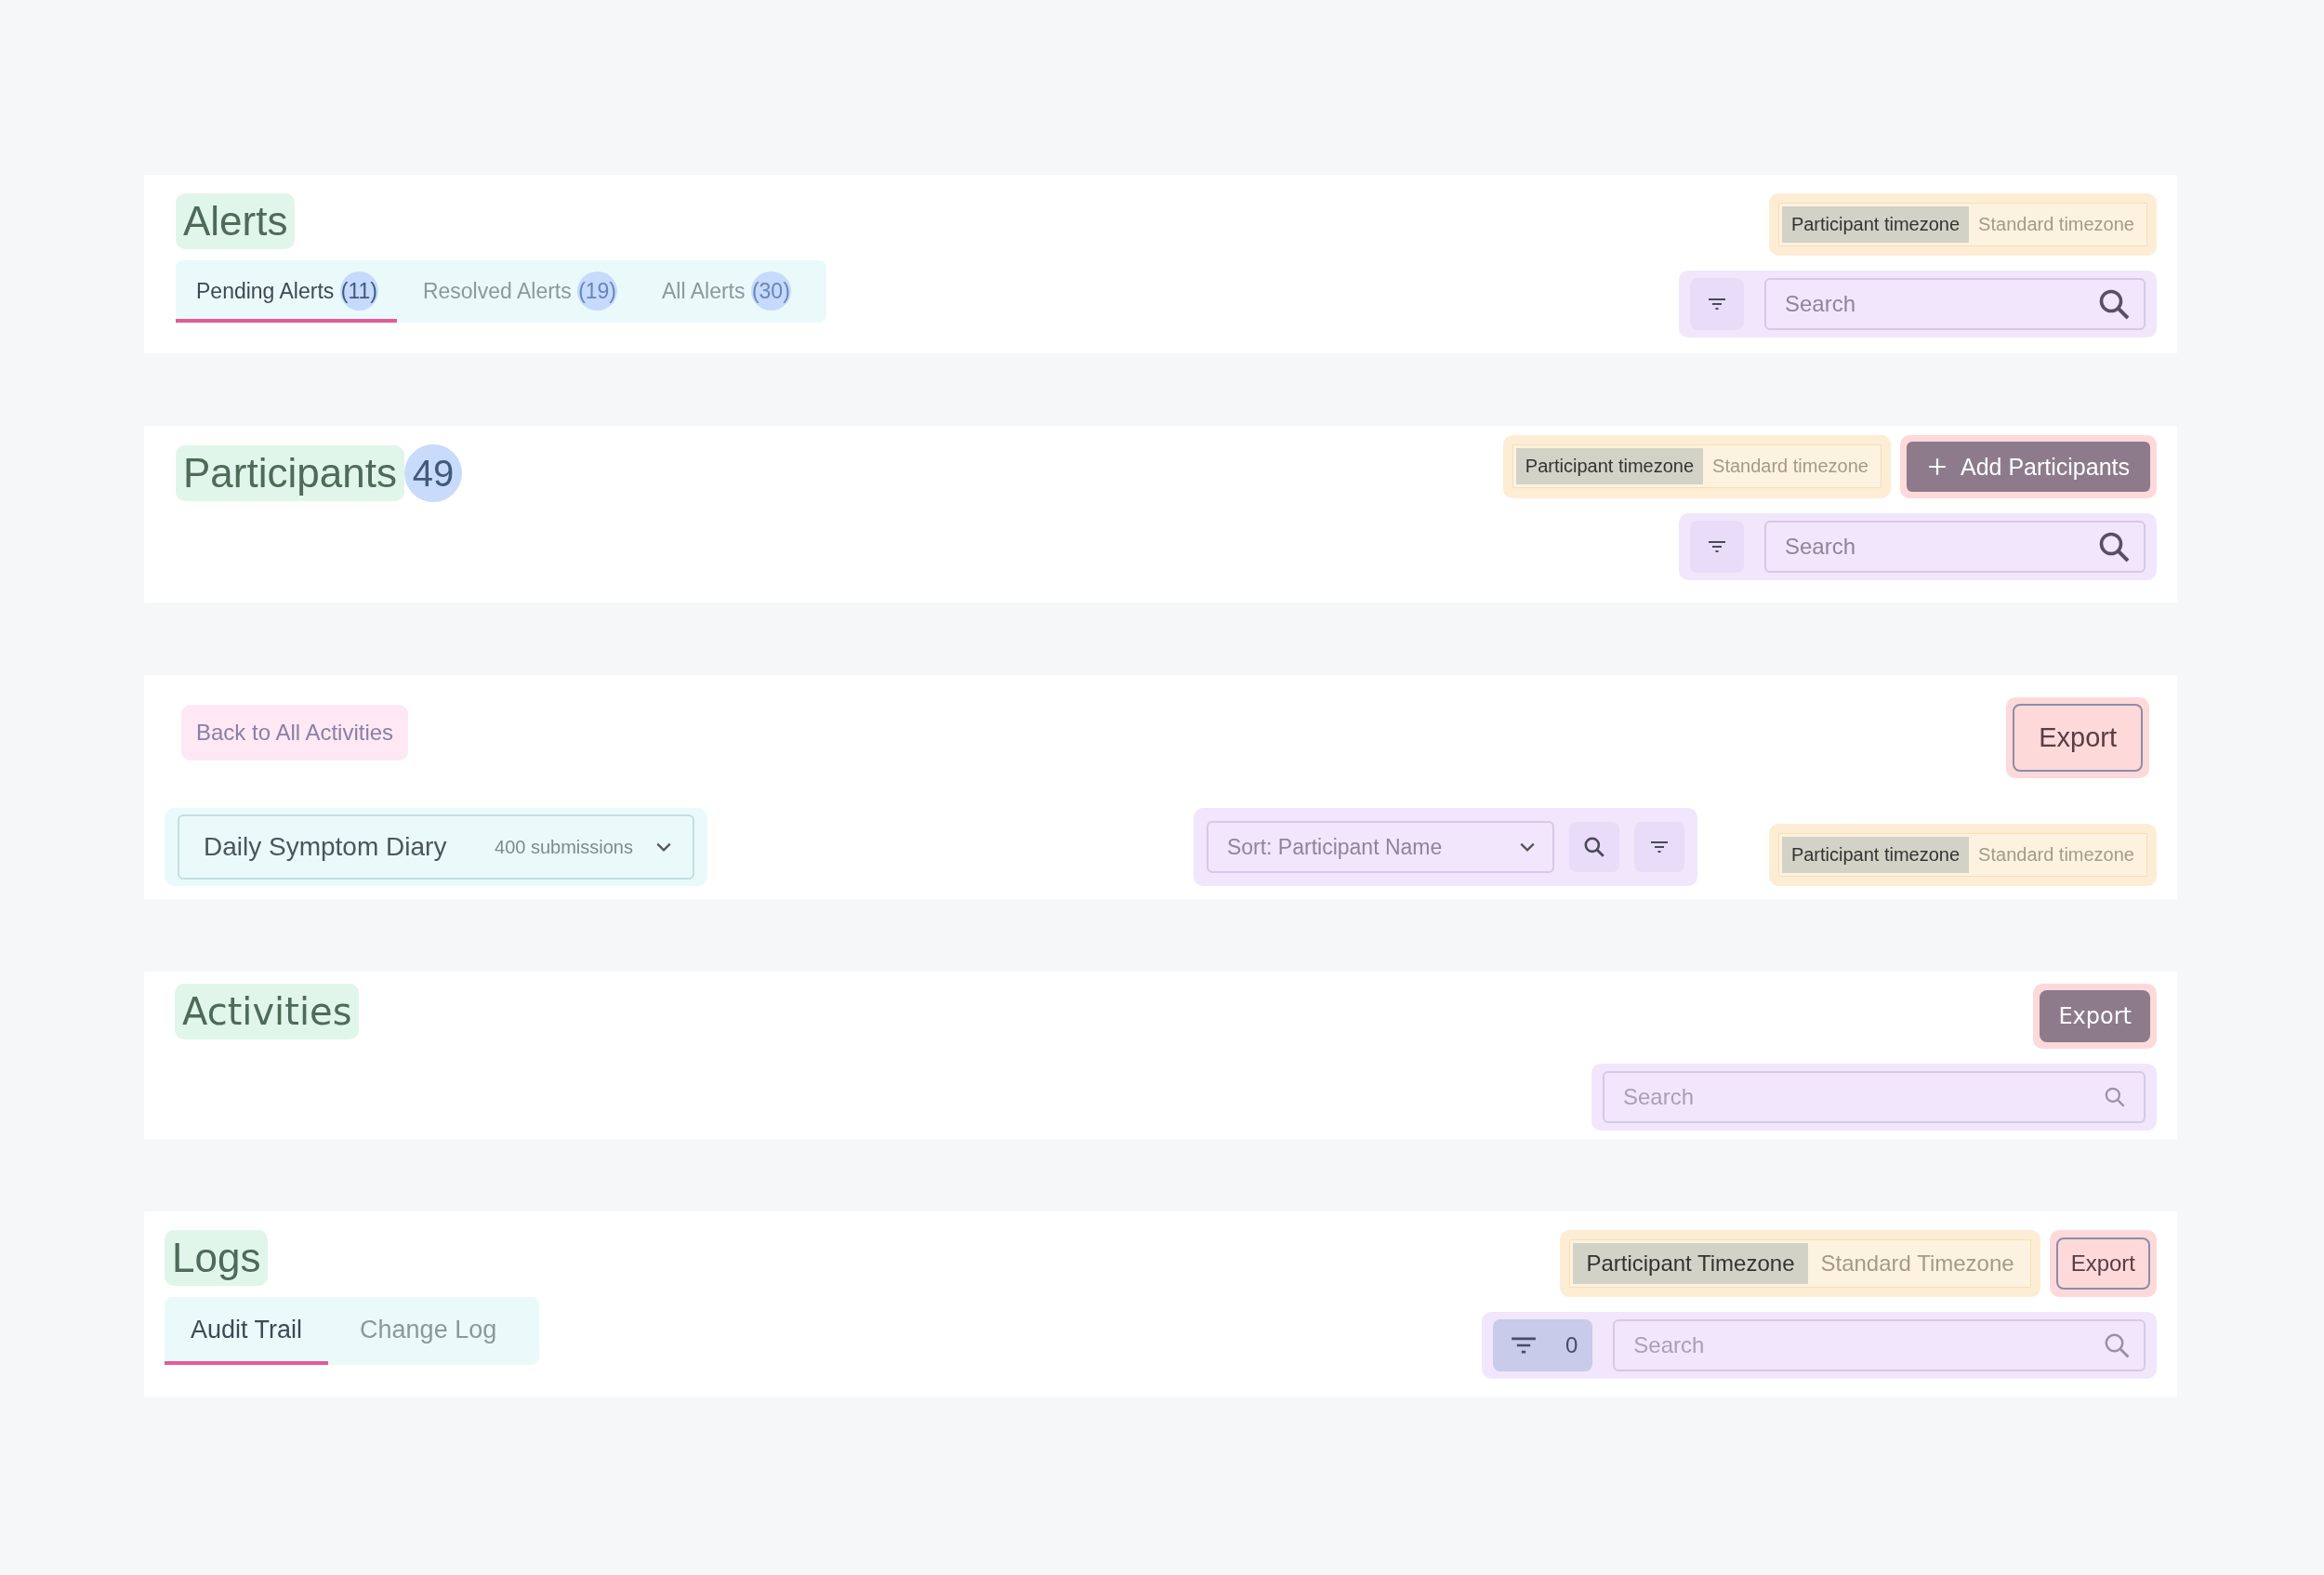  Describe the element at coordinates (247, 1334) in the screenshot. I see `tab: Audit Trail` at that location.